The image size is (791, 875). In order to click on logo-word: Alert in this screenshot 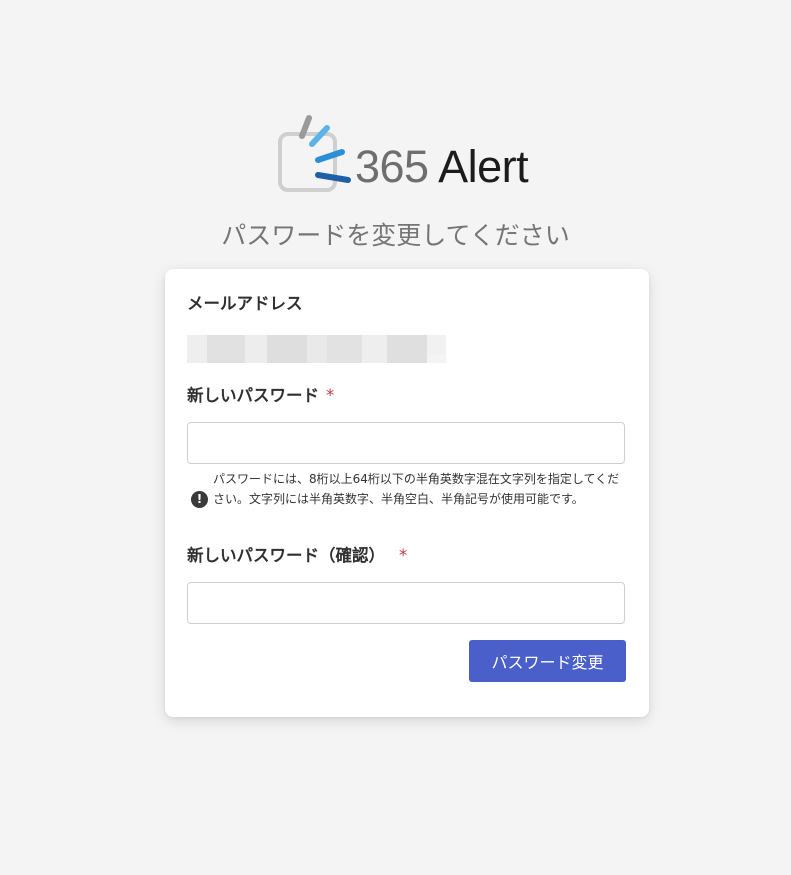, I will do `click(483, 166)`.